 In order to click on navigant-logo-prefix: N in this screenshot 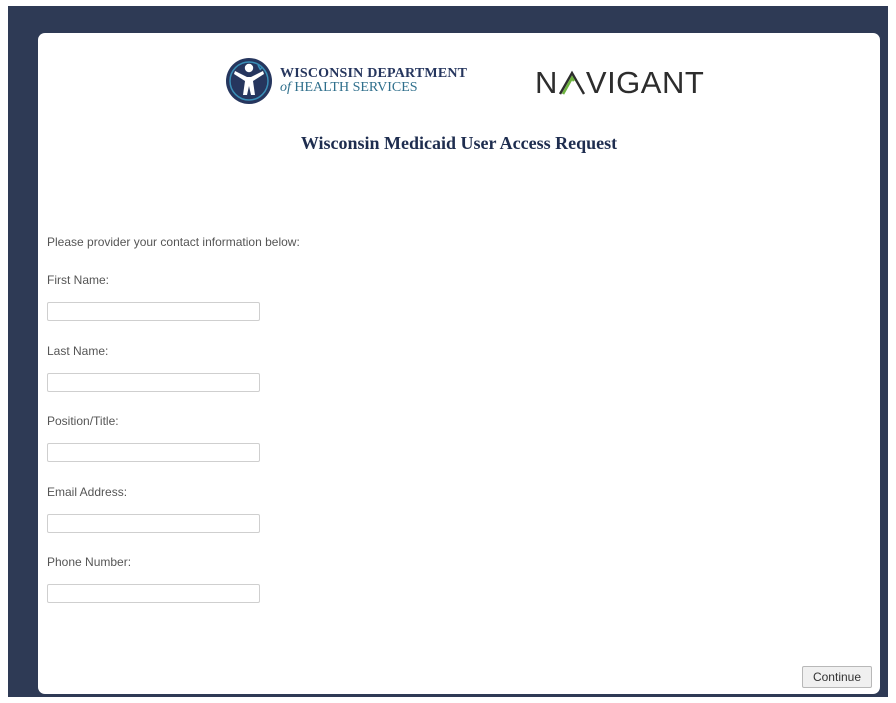, I will do `click(546, 82)`.